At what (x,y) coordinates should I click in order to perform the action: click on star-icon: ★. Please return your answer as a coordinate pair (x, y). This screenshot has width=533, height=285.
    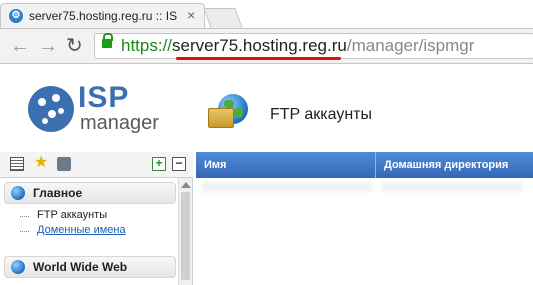
    Looking at the image, I should click on (41, 163).